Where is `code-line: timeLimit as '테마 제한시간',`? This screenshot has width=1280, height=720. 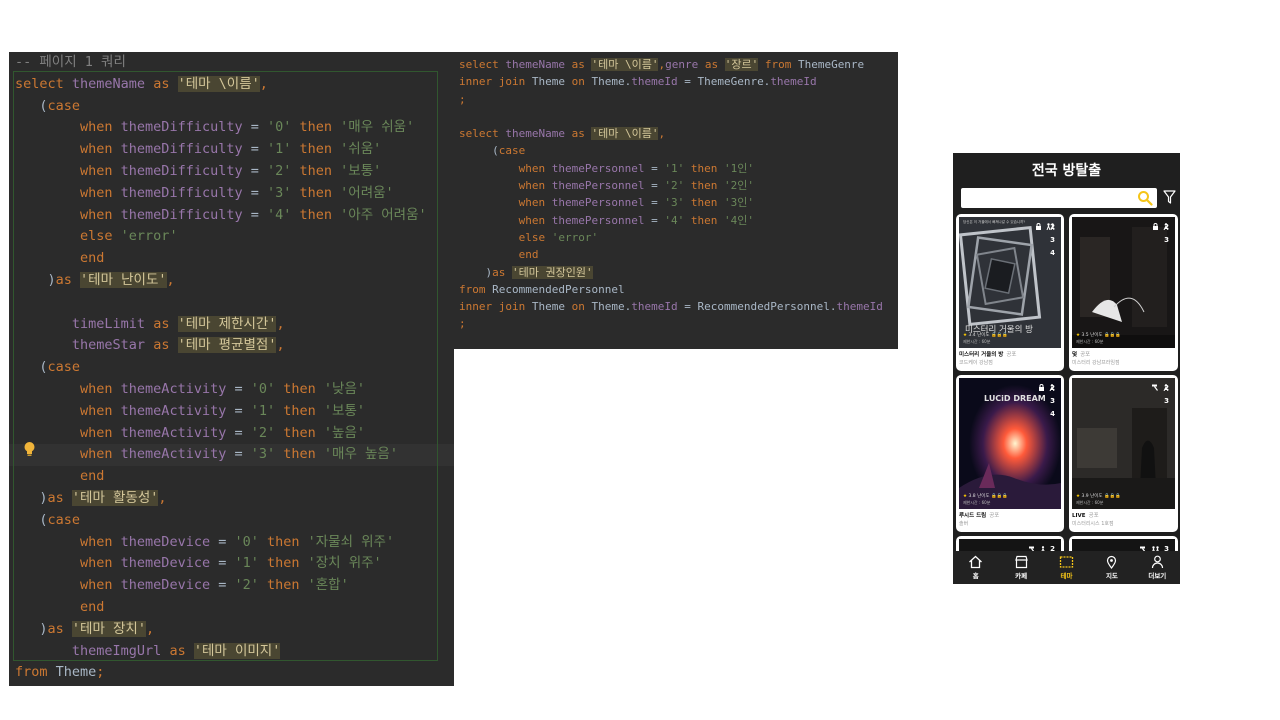
code-line: timeLimit as '테마 제한시간', is located at coordinates (221, 325).